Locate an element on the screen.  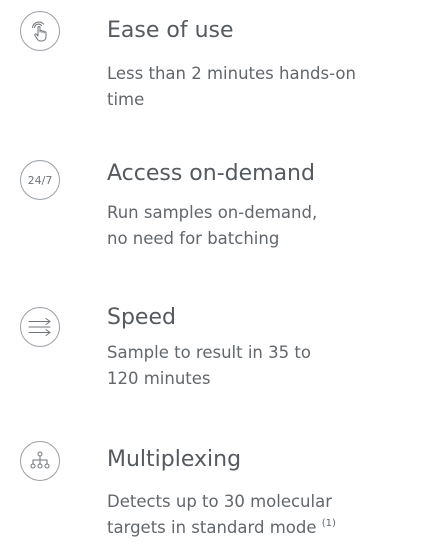
icon-label: 24/7 is located at coordinates (40, 180).